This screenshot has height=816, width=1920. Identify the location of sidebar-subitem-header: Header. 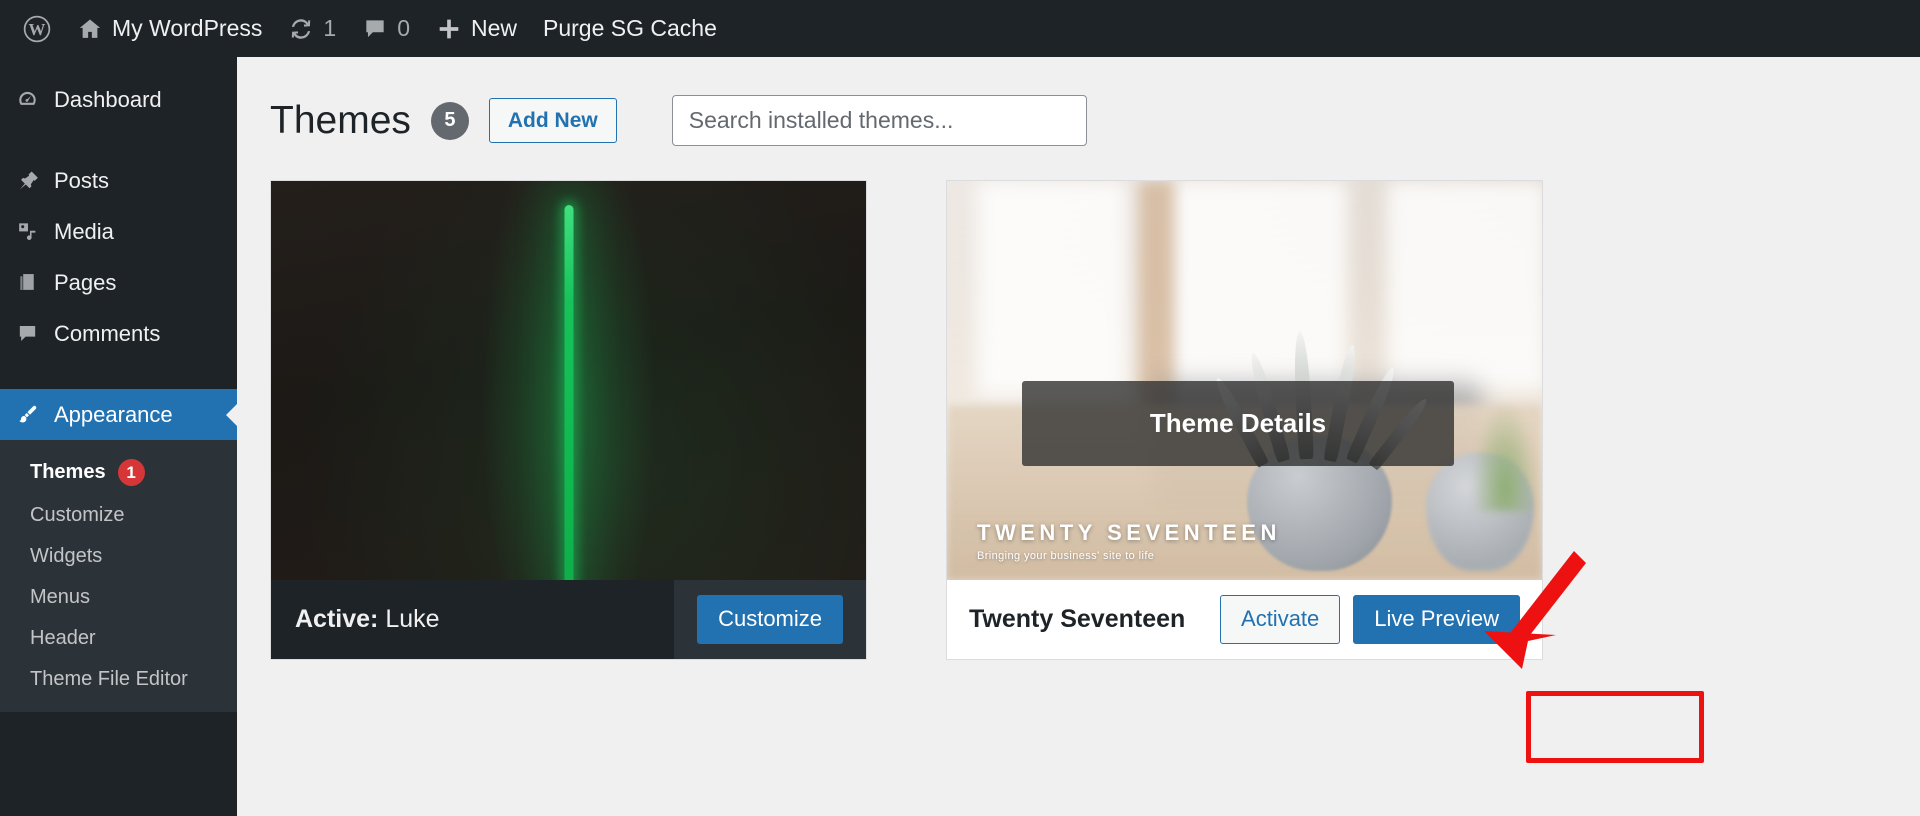
(118, 638).